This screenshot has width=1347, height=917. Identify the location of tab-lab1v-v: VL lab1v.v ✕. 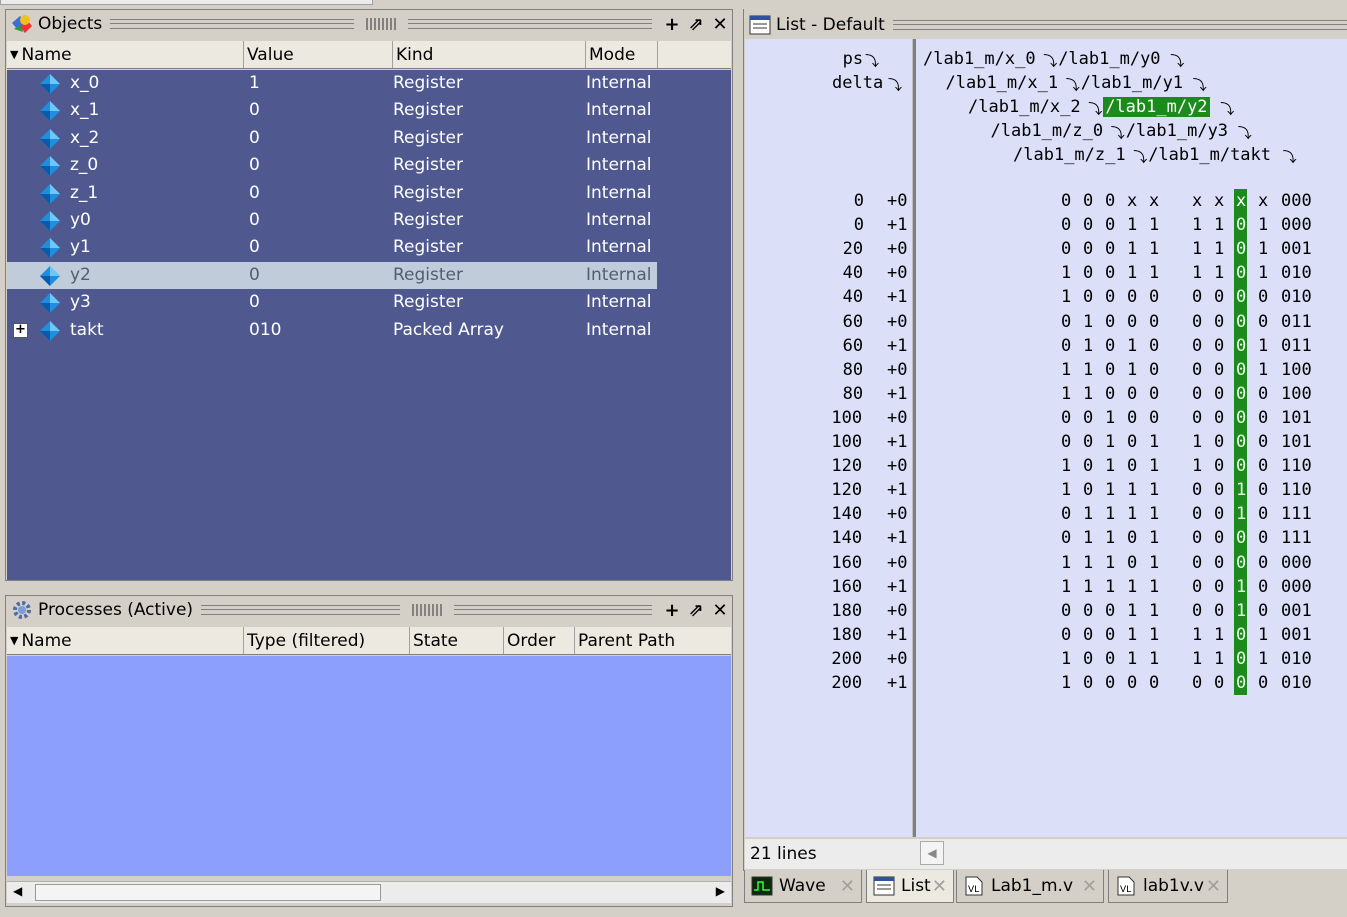
(1168, 886).